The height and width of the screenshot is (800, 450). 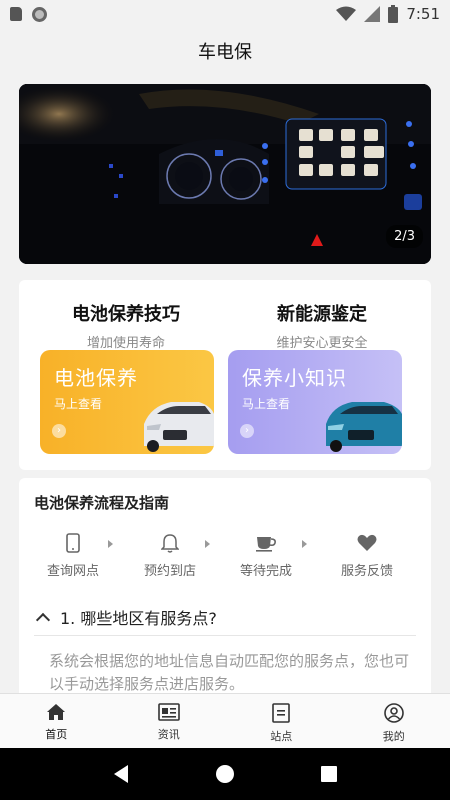 What do you see at coordinates (367, 555) in the screenshot?
I see `step-feedback: 服务反馈` at bounding box center [367, 555].